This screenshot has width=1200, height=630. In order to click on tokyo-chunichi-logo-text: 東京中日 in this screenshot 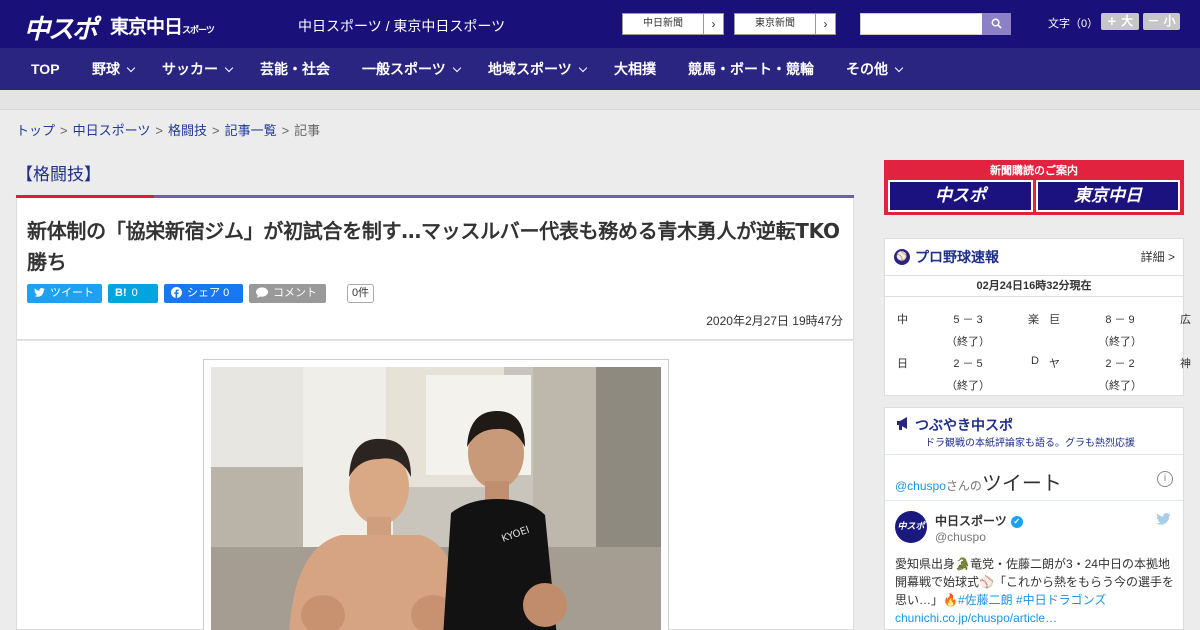, I will do `click(146, 27)`.